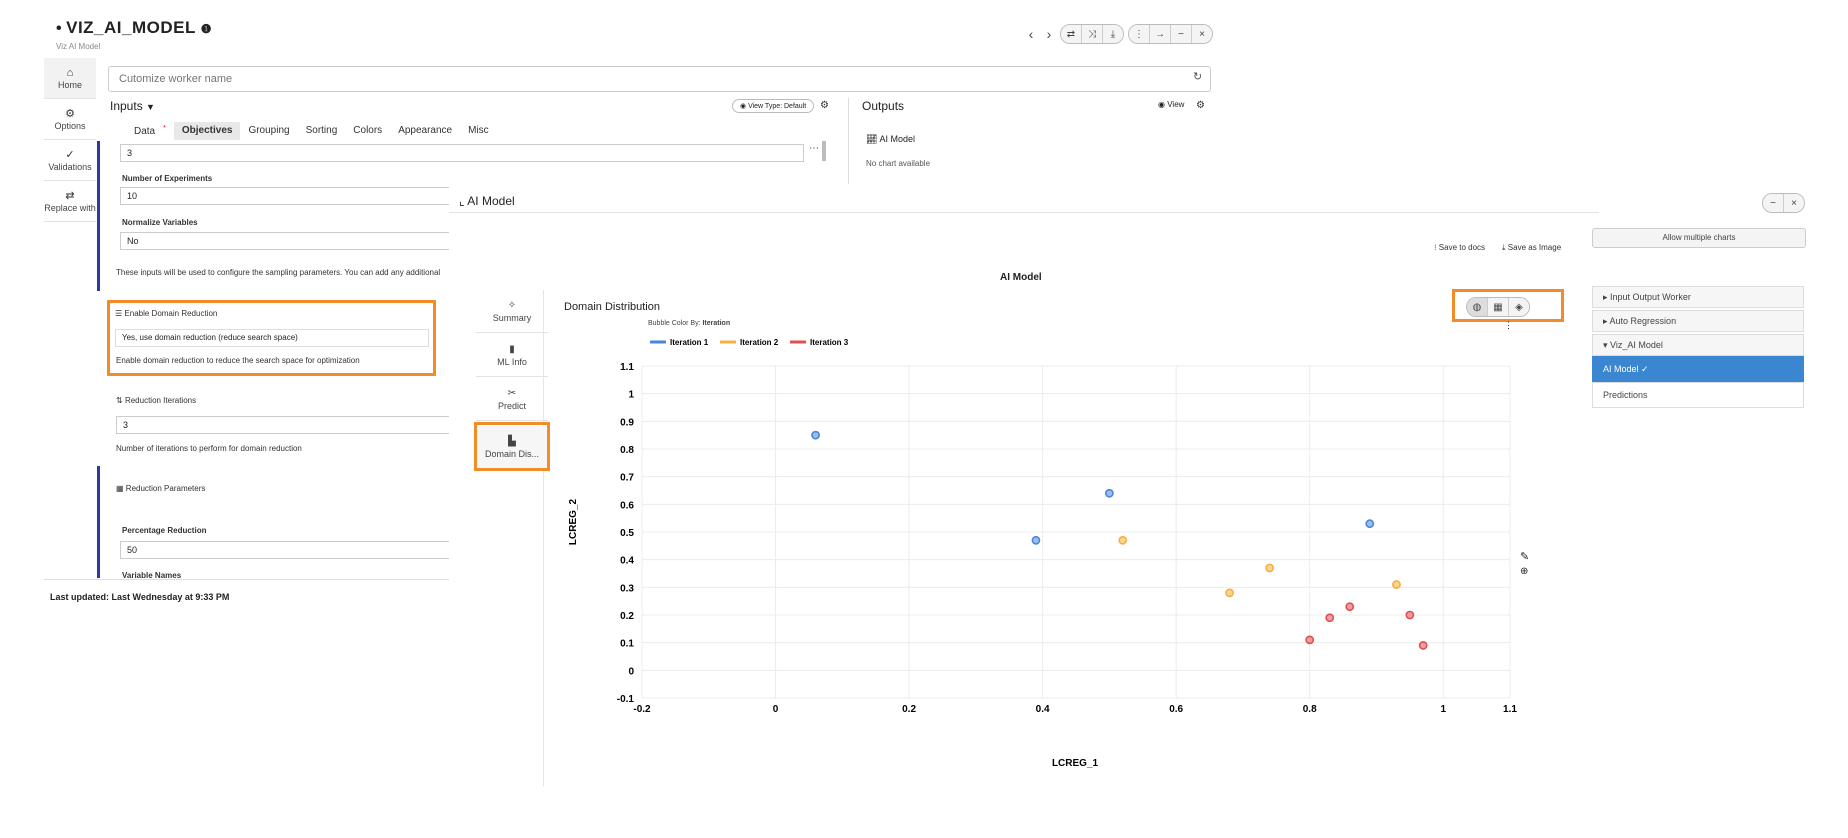 This screenshot has height=838, width=1848. Describe the element at coordinates (284, 425) in the screenshot. I see `reduction-iterations-field: 3` at that location.